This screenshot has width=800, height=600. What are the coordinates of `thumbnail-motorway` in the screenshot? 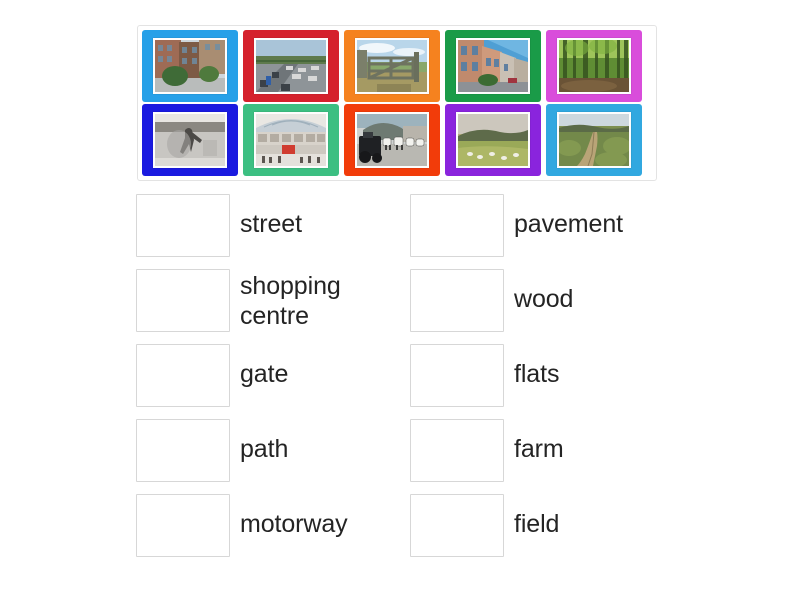 It's located at (291, 66).